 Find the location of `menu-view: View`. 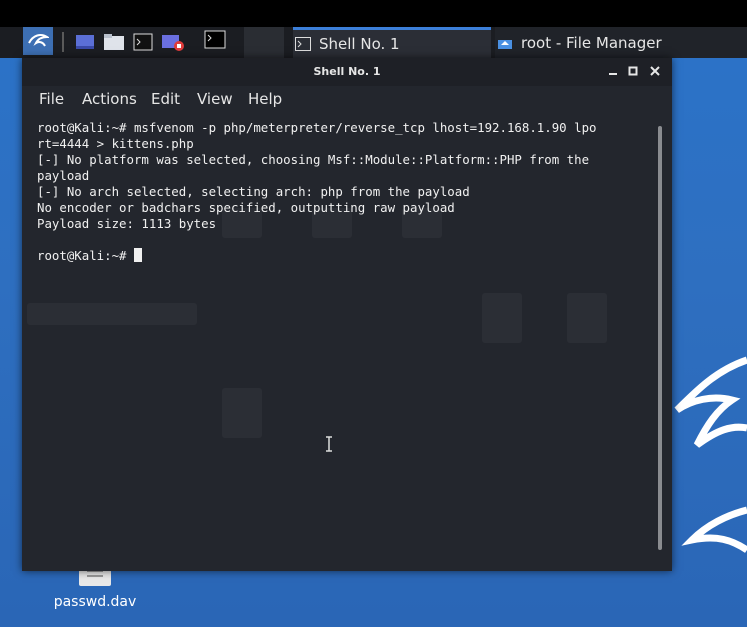

menu-view: View is located at coordinates (215, 99).